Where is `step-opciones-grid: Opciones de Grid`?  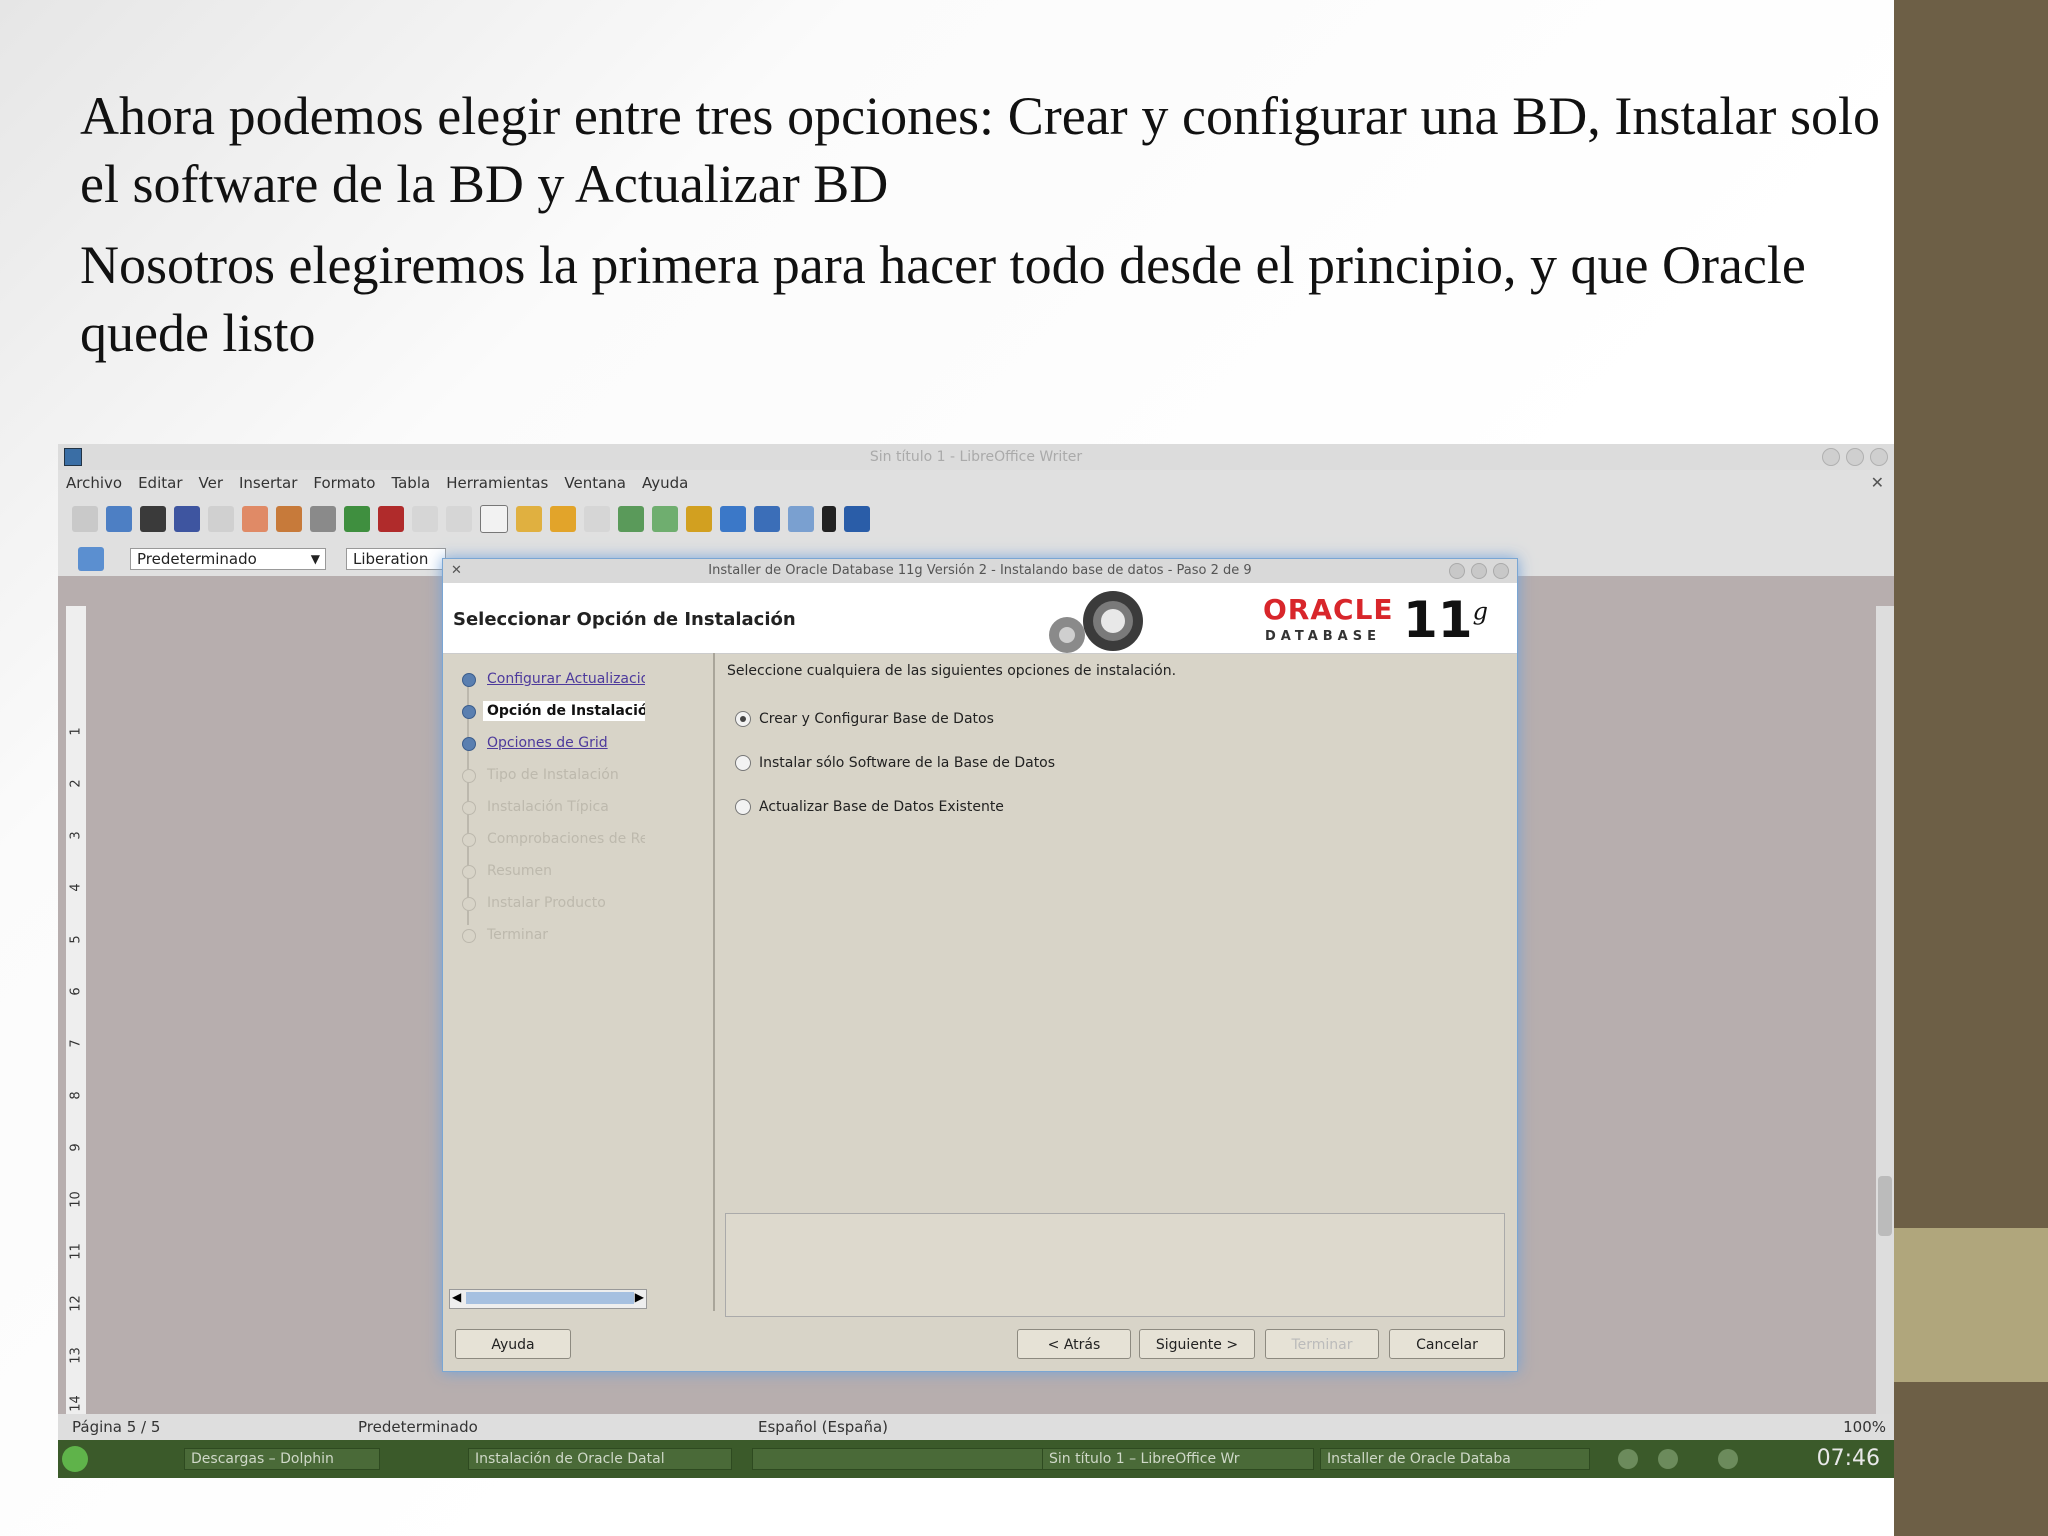
step-opciones-grid: Opciones de Grid is located at coordinates (547, 743).